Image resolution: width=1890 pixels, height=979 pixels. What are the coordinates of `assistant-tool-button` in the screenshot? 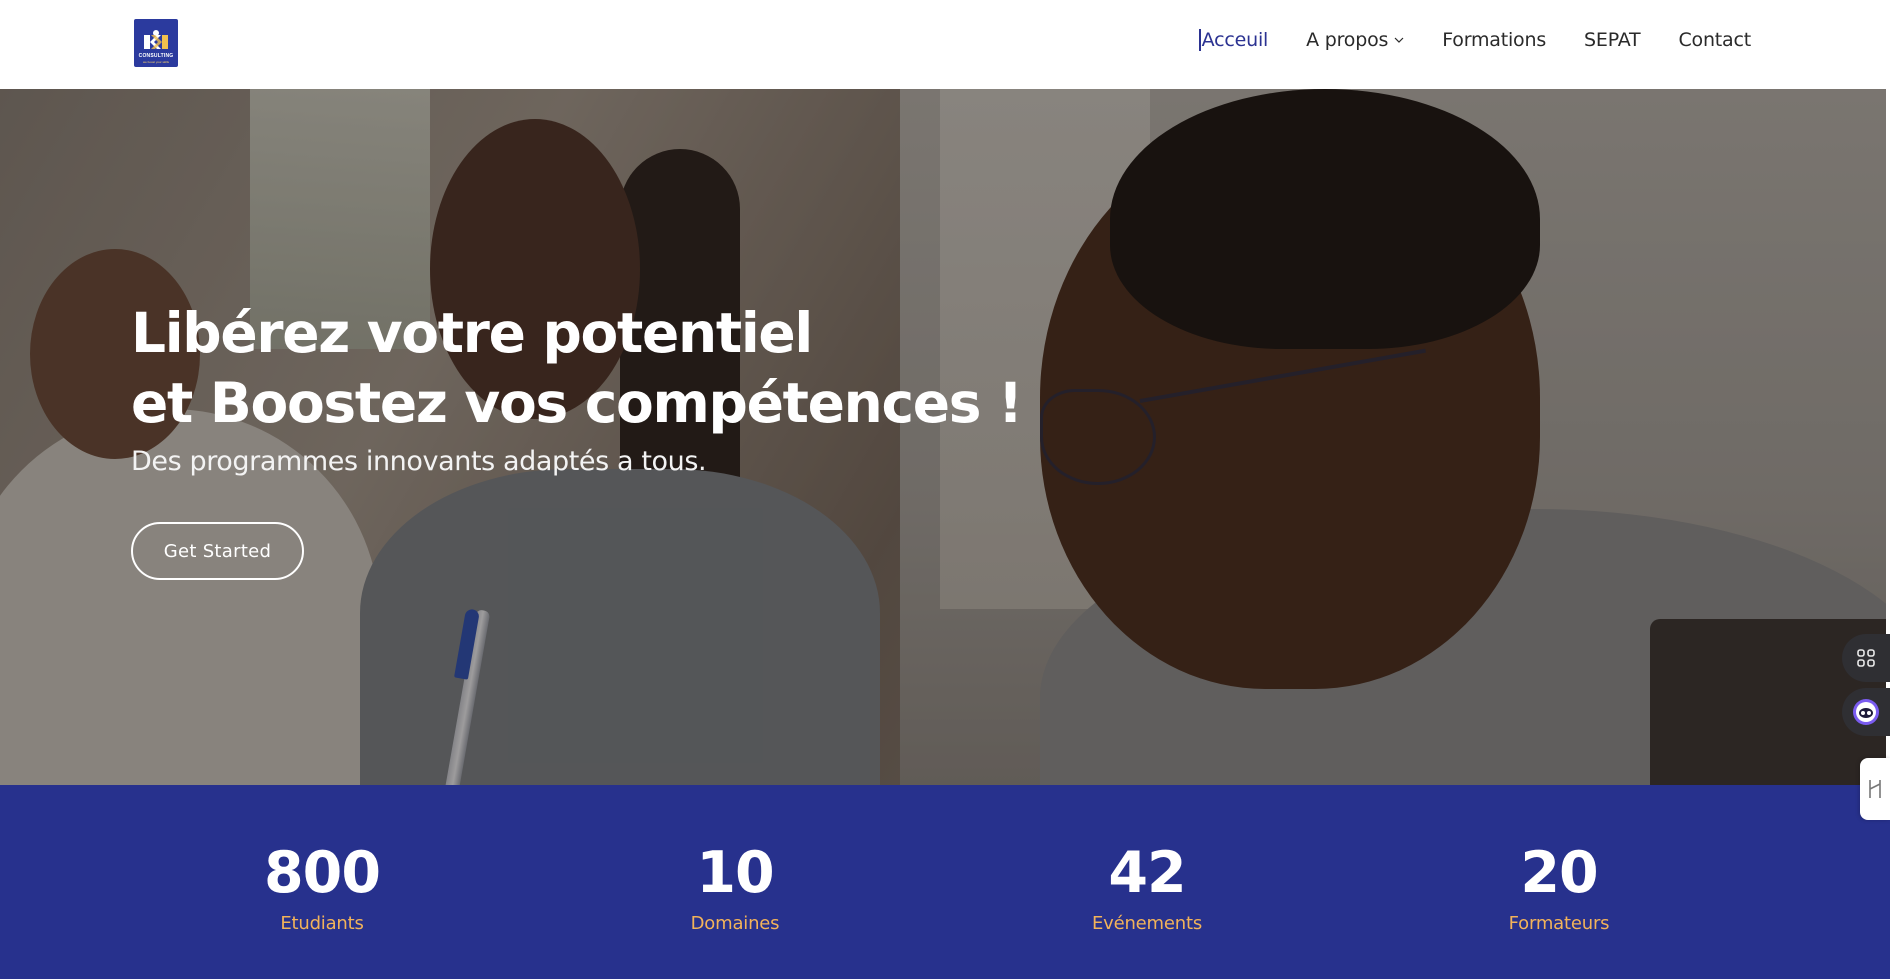 It's located at (1866, 712).